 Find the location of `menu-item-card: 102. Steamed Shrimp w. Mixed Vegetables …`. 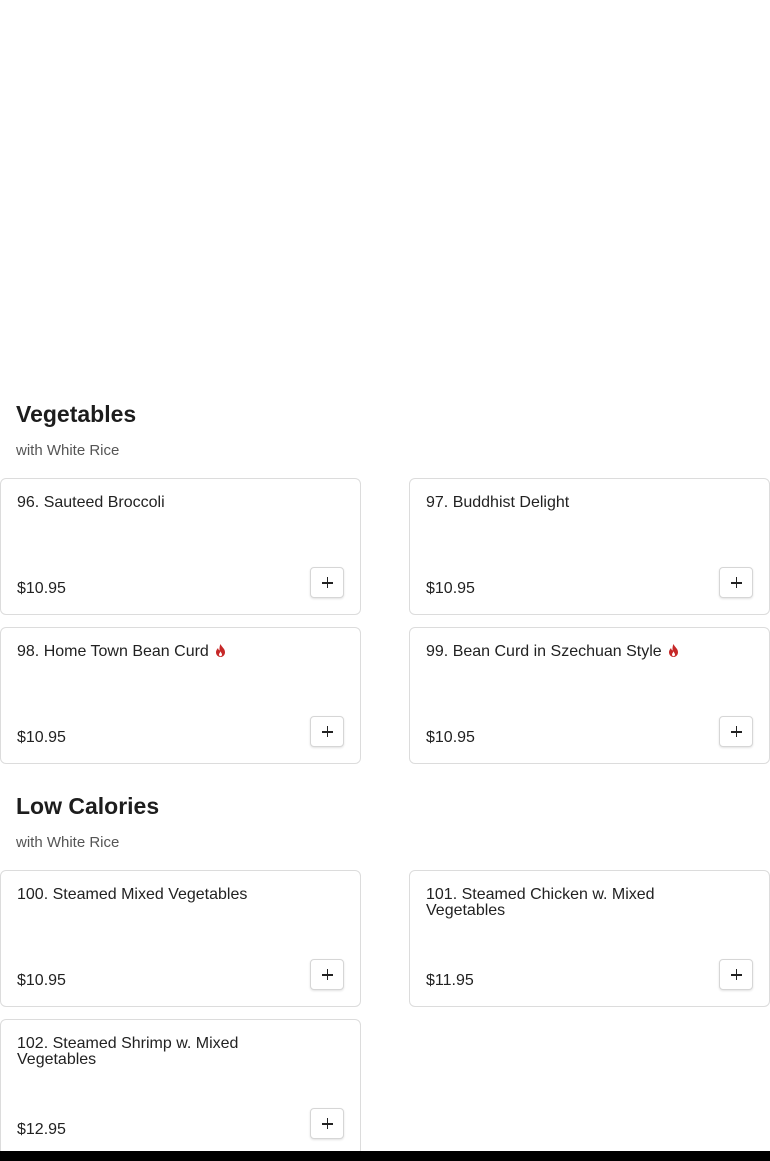

menu-item-card: 102. Steamed Shrimp w. Mixed Vegetables … is located at coordinates (180, 1087).